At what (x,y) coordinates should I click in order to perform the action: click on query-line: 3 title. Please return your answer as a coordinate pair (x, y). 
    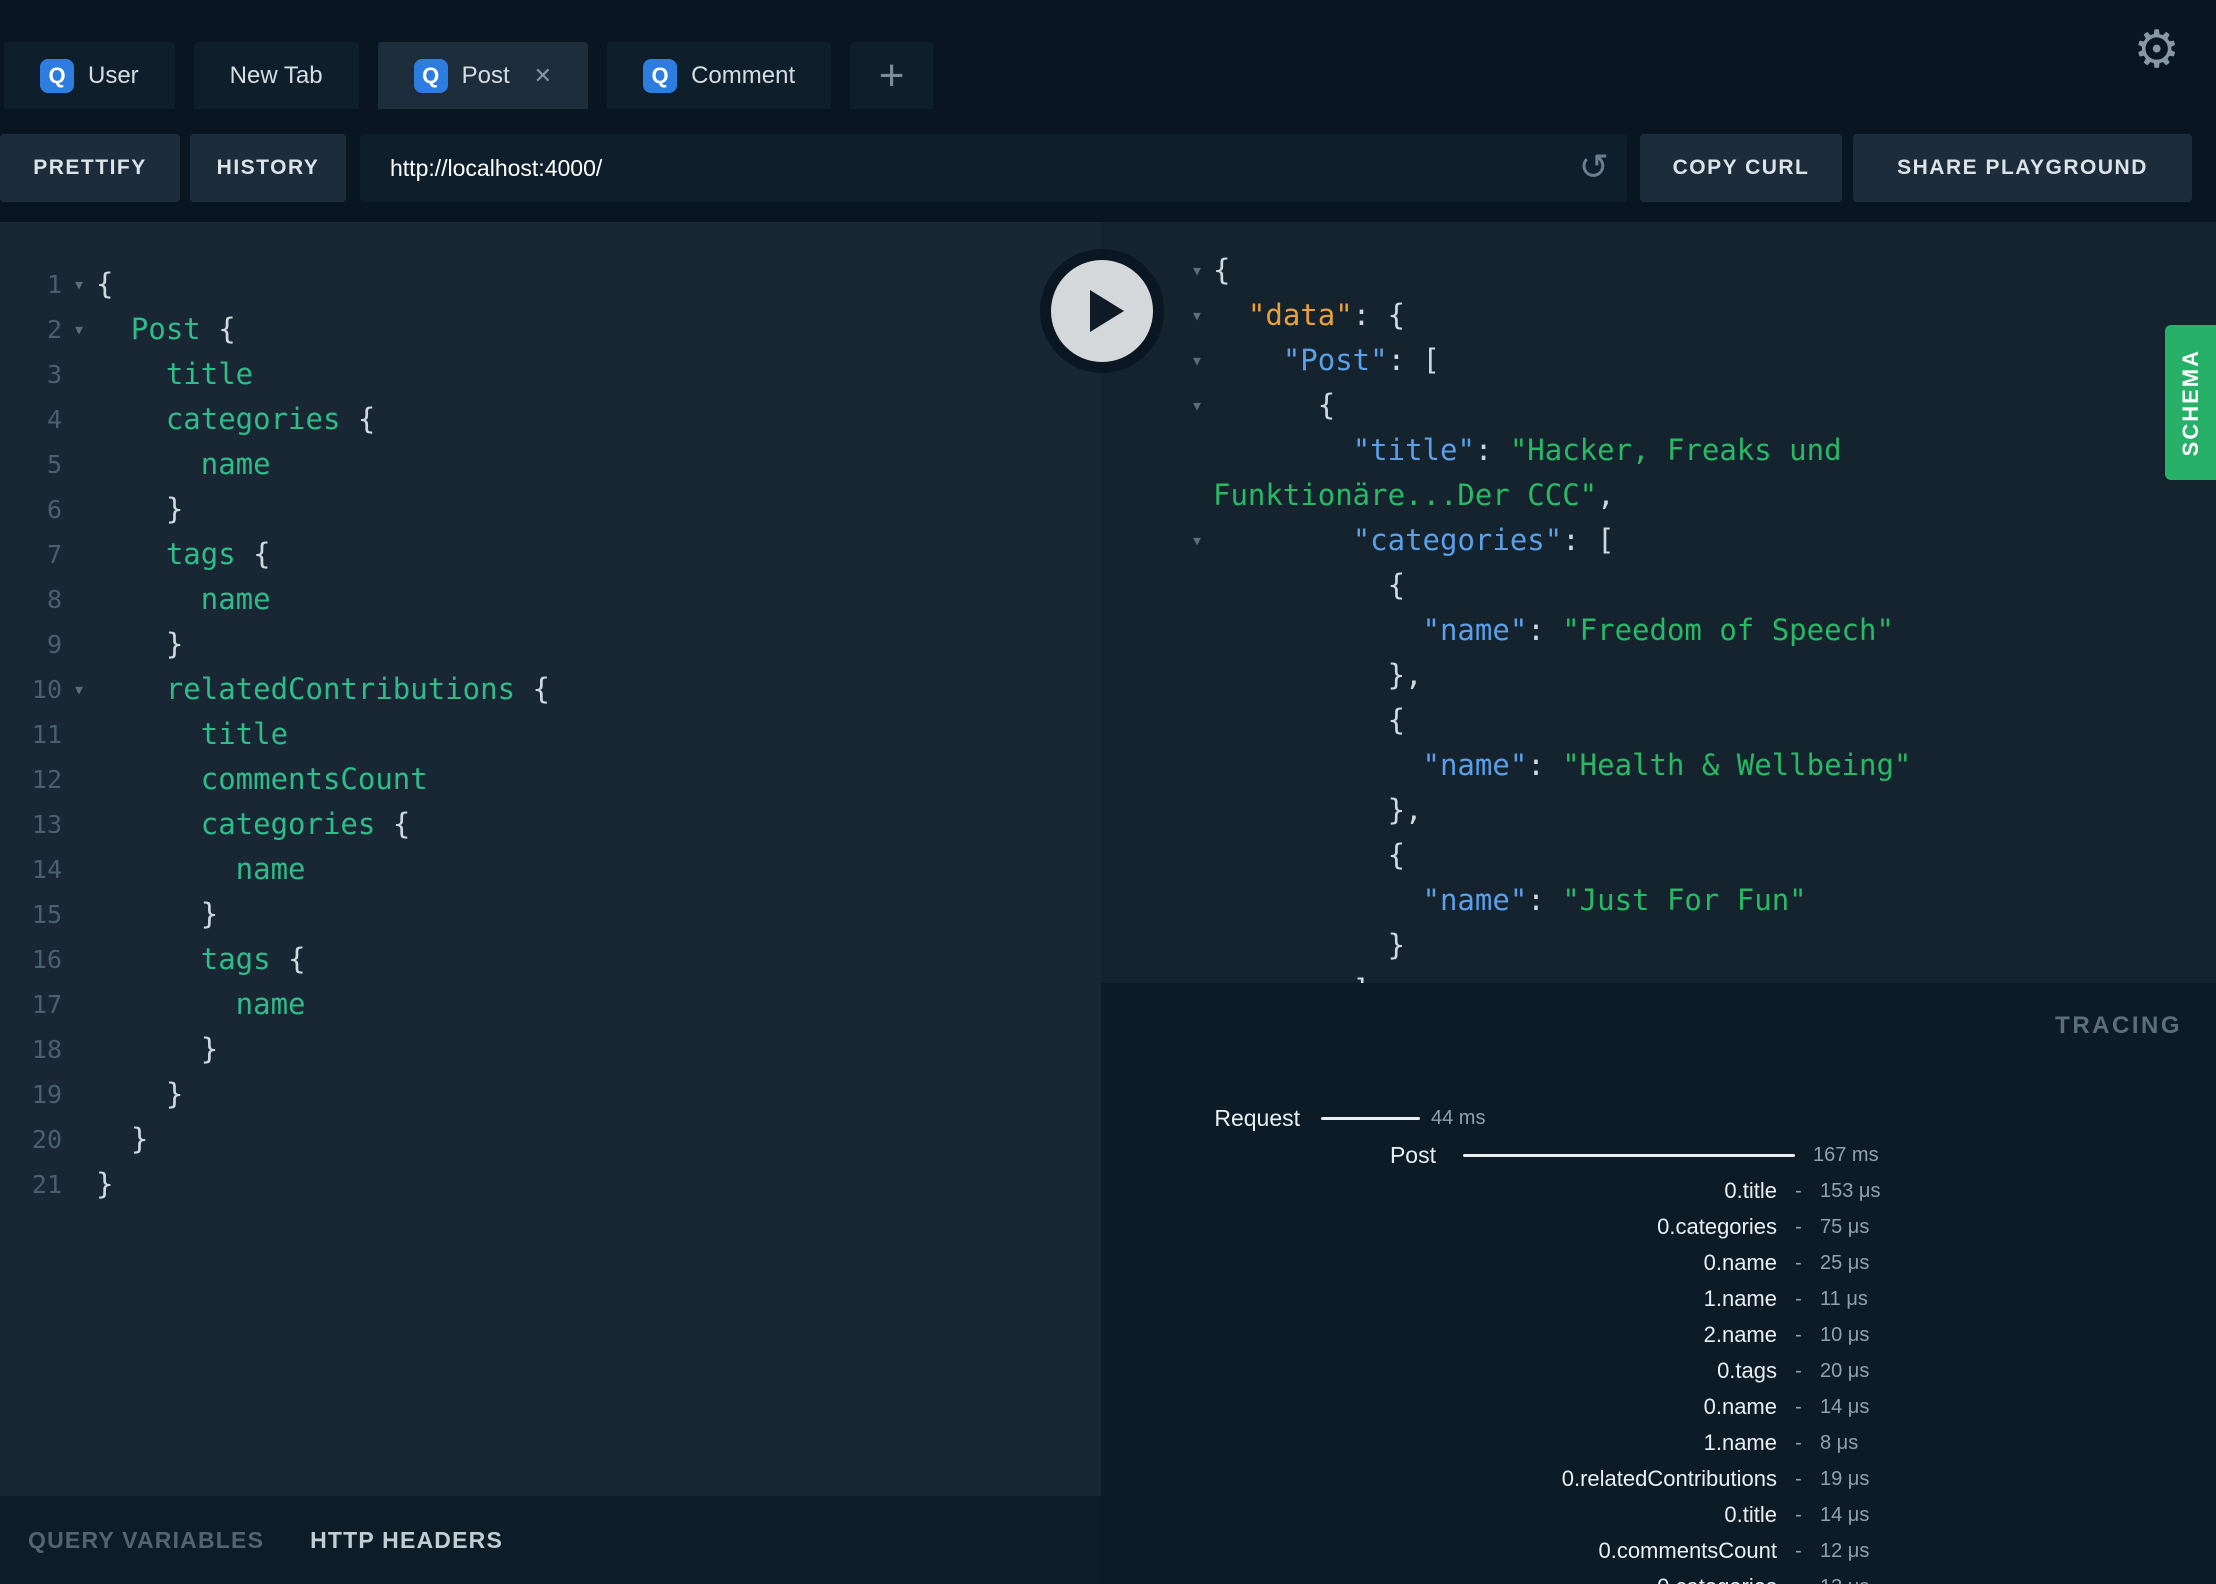
    Looking at the image, I should click on (550, 374).